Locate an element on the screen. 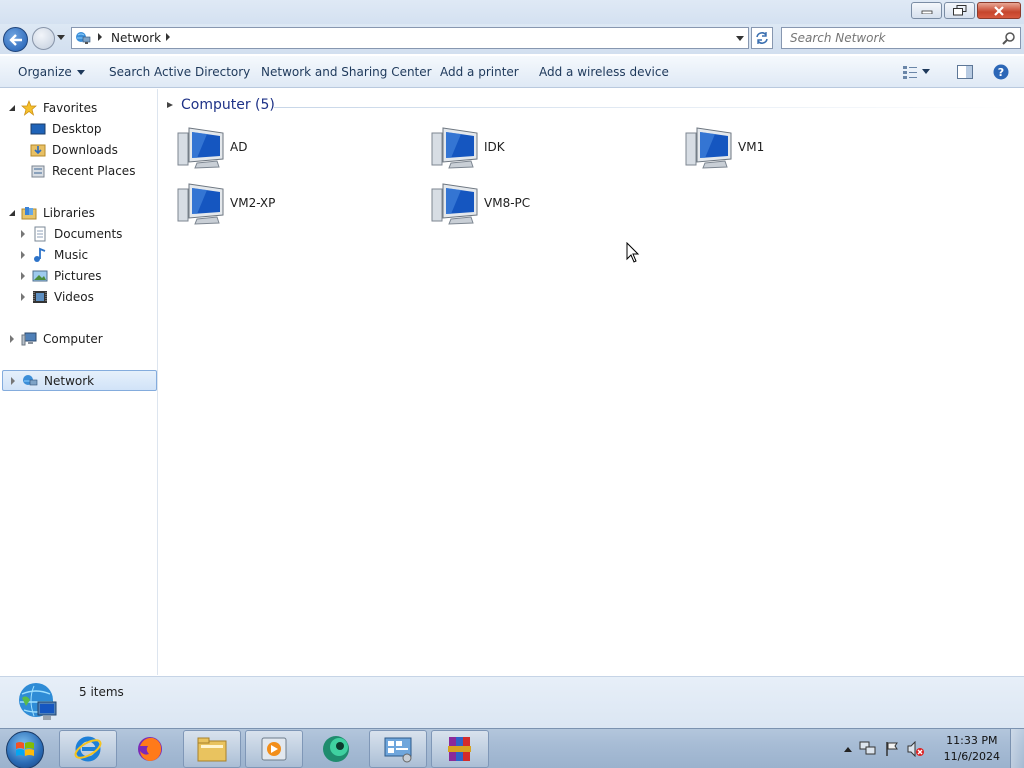 This screenshot has width=1024, height=768. downloads-folder-icon is located at coordinates (38, 150).